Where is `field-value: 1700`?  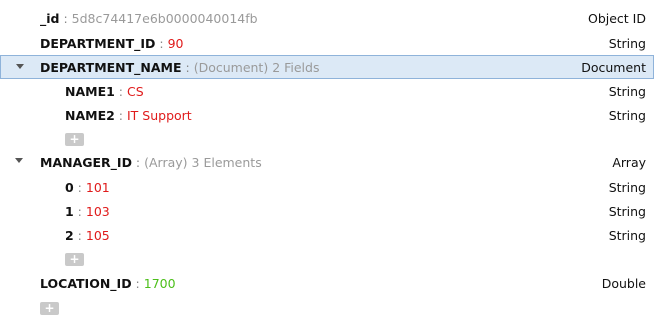
field-value: 1700 is located at coordinates (160, 283).